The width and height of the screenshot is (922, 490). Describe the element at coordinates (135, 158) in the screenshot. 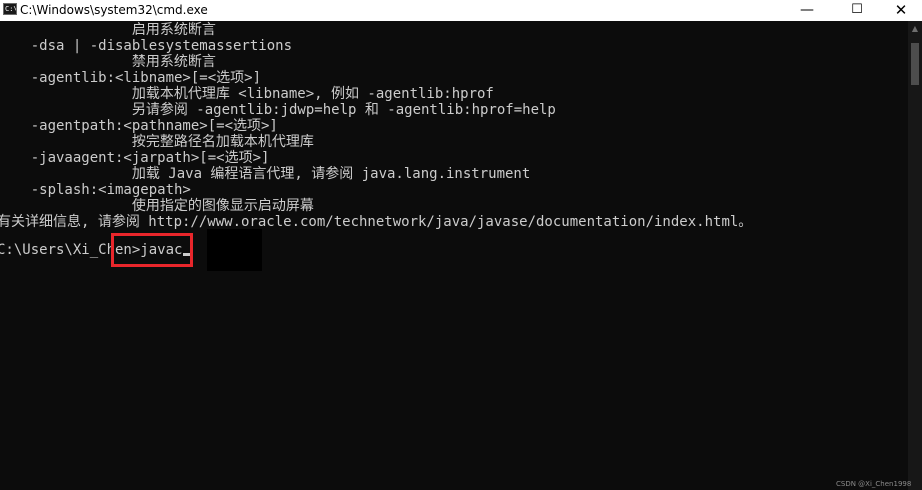

I see `console-line: -javaagent:<jarpath>[=<选项>]` at that location.